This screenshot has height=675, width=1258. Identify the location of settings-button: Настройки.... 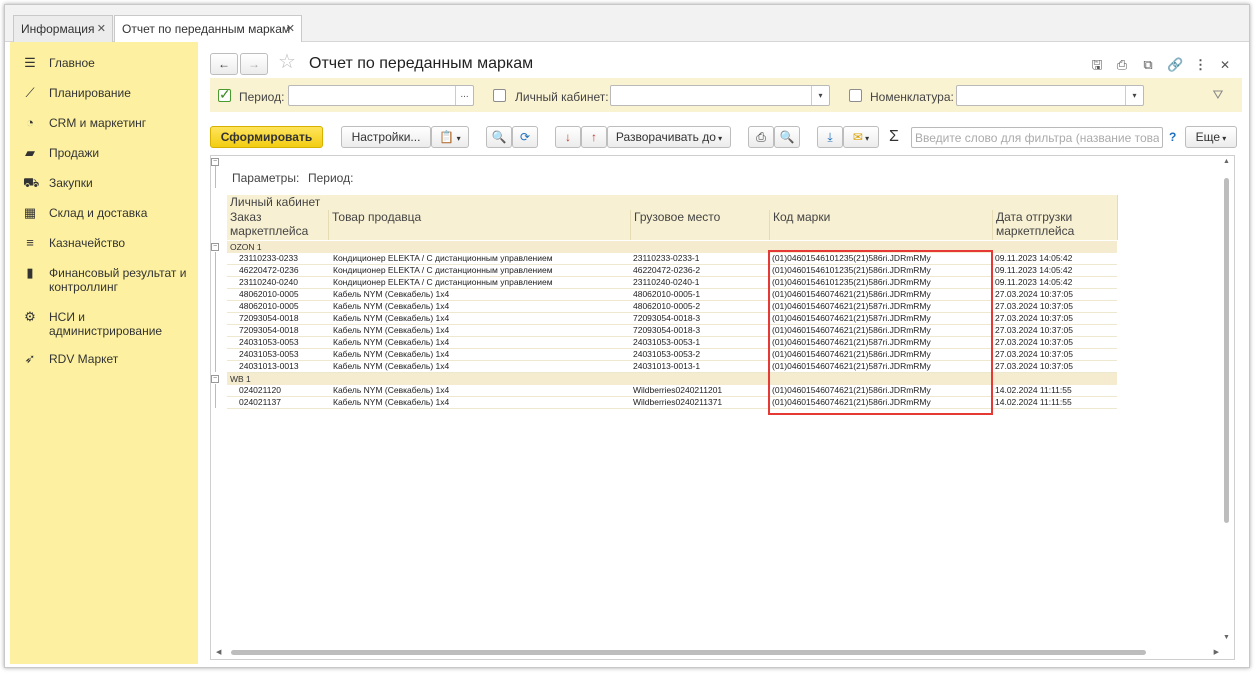
(386, 137).